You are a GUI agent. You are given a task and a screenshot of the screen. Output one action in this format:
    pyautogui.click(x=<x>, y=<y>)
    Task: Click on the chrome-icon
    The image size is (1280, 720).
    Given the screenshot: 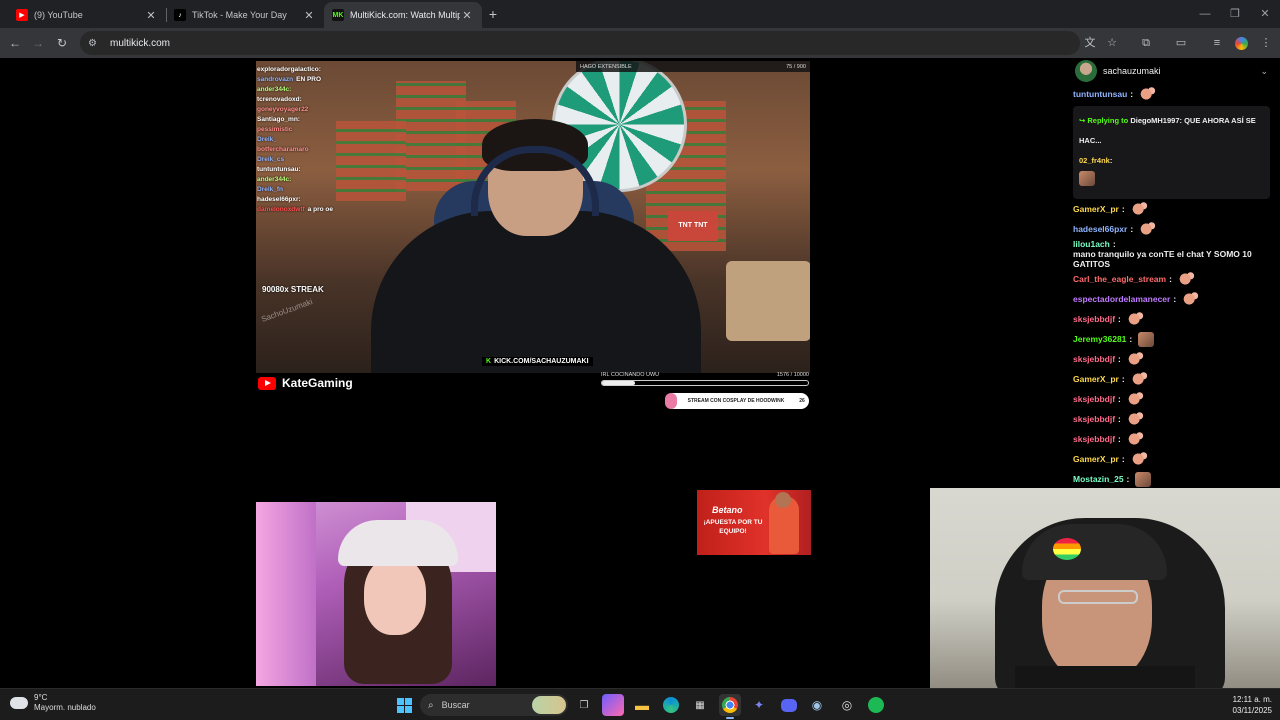 What is the action you would take?
    pyautogui.click(x=730, y=705)
    